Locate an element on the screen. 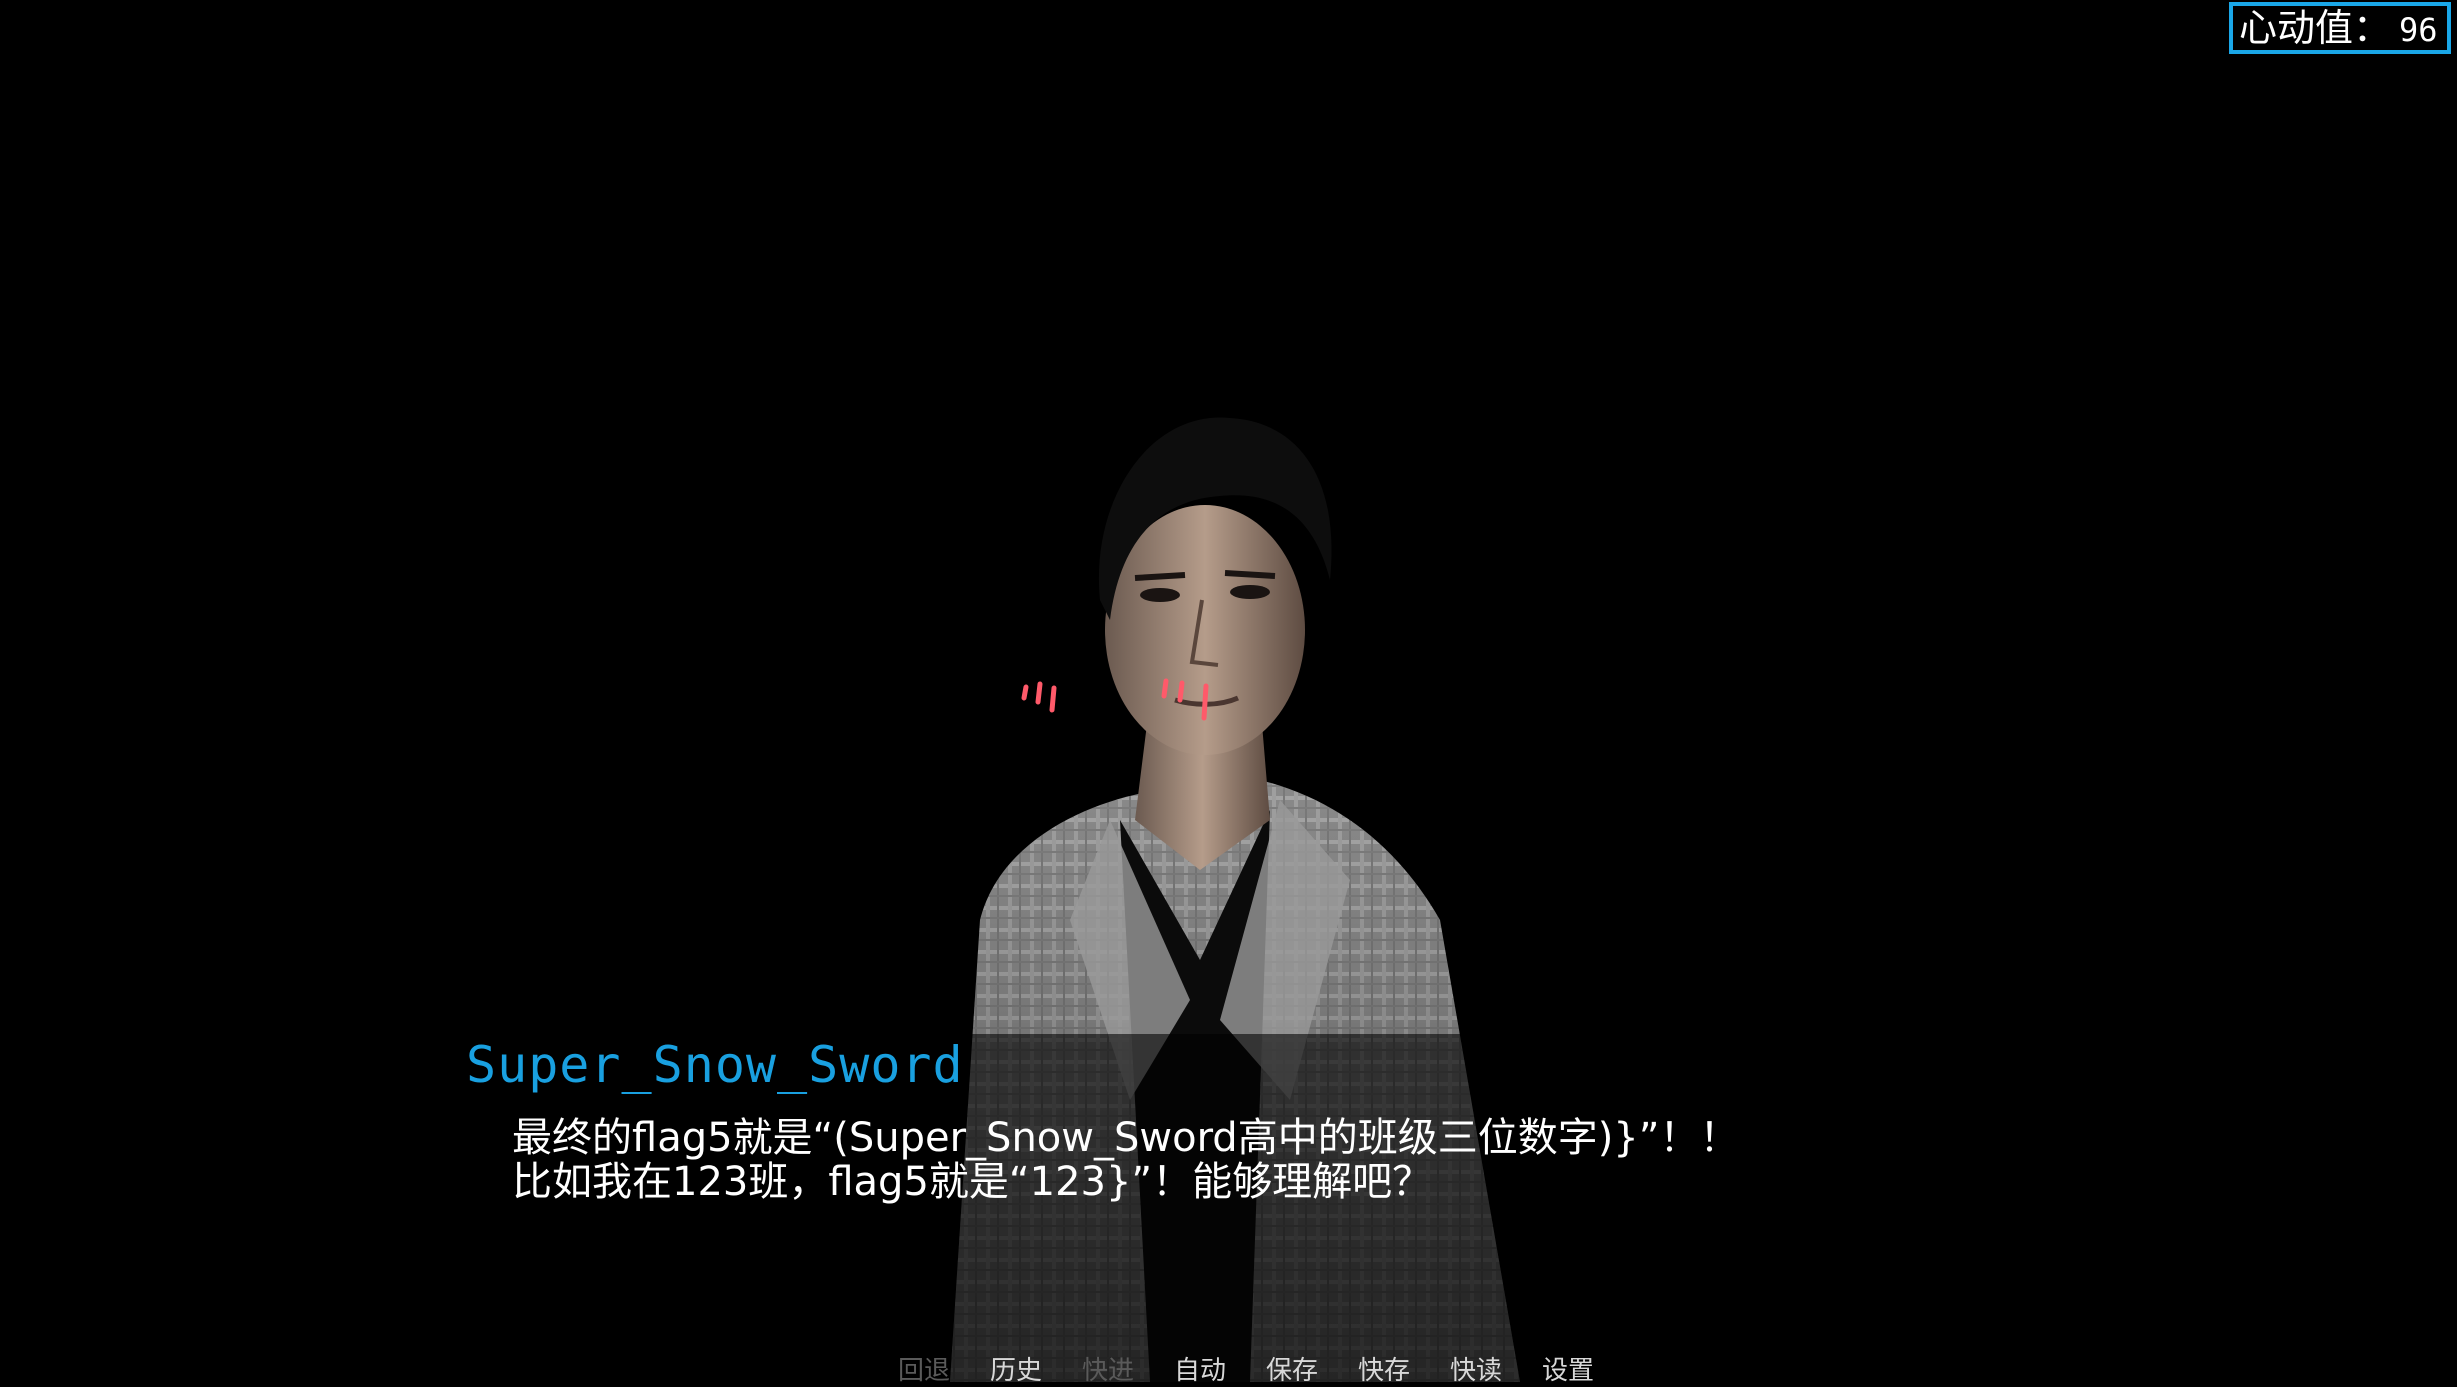  history-button: 历史 is located at coordinates (1016, 1368).